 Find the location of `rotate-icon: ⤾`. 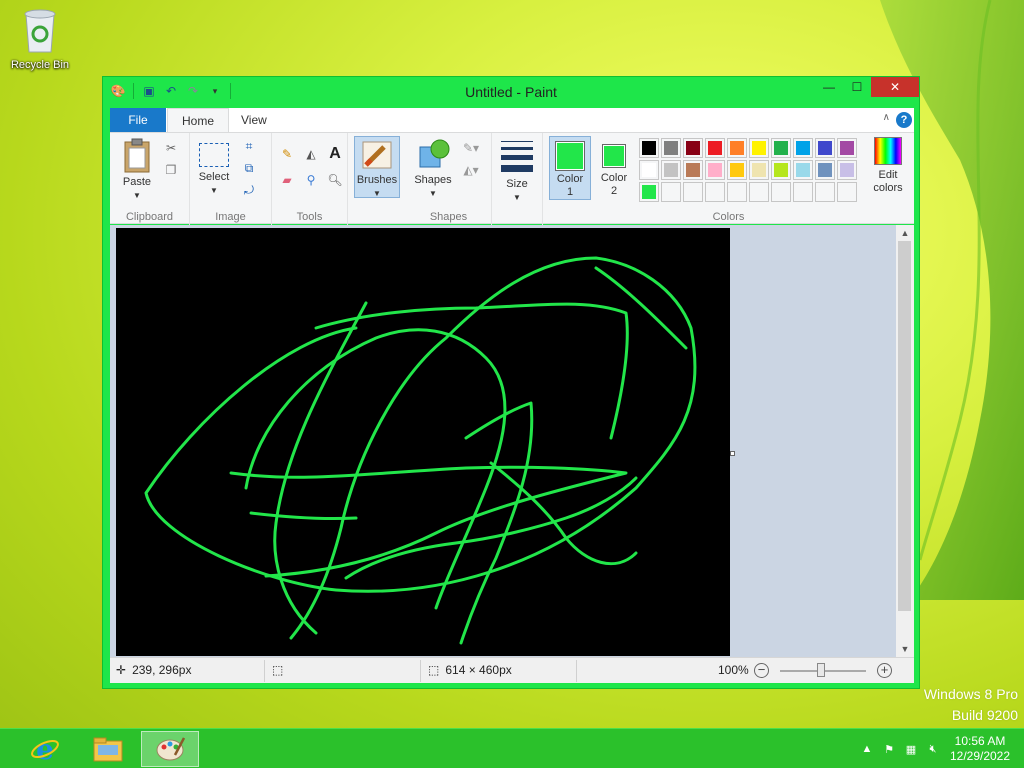

rotate-icon: ⤾ is located at coordinates (249, 190).